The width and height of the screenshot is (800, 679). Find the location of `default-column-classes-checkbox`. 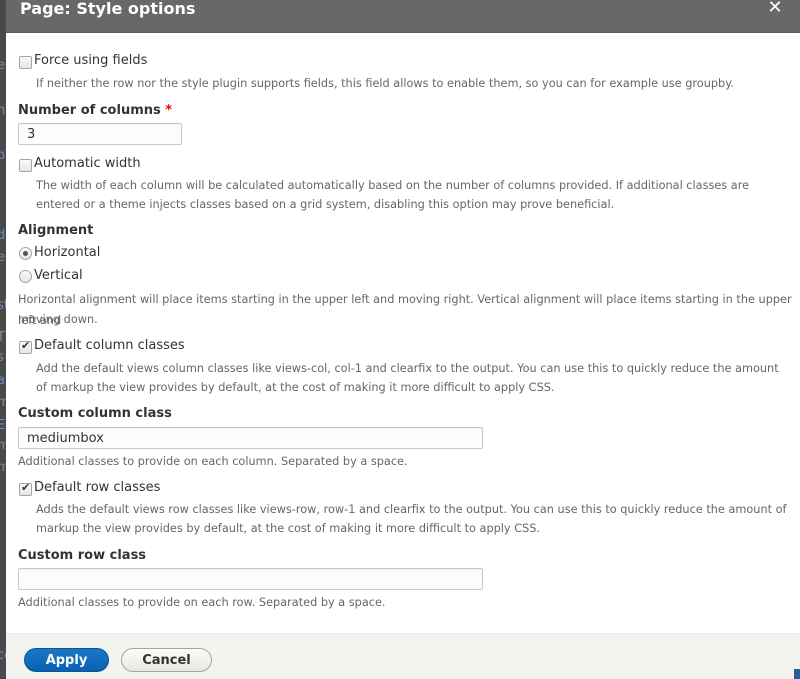

default-column-classes-checkbox is located at coordinates (25, 346).